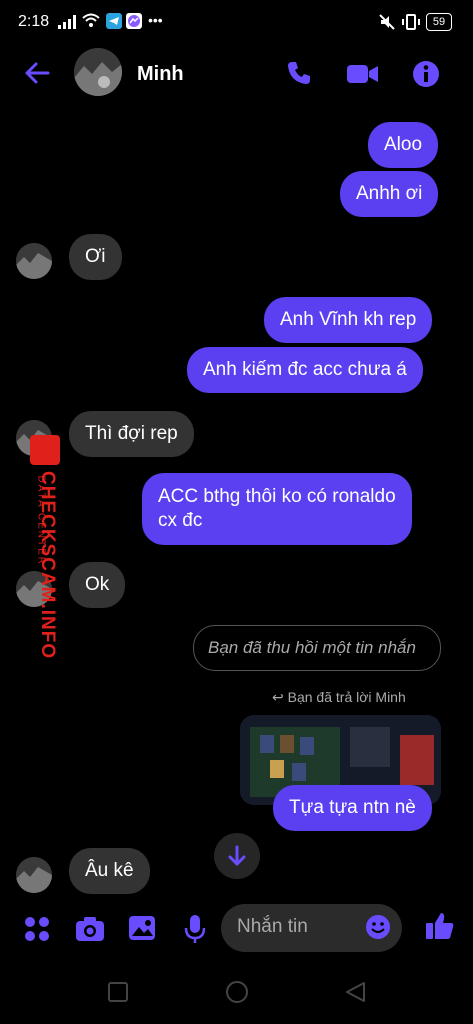 The width and height of the screenshot is (473, 1024). I want to click on wifi-icon, so click(91, 23).